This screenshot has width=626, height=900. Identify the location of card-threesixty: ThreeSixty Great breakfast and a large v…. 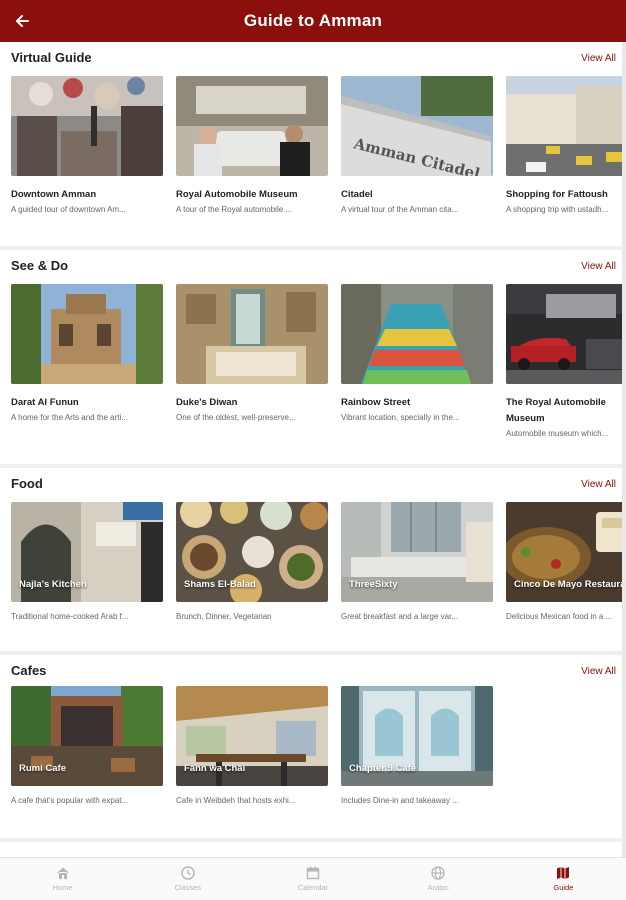
(417, 561).